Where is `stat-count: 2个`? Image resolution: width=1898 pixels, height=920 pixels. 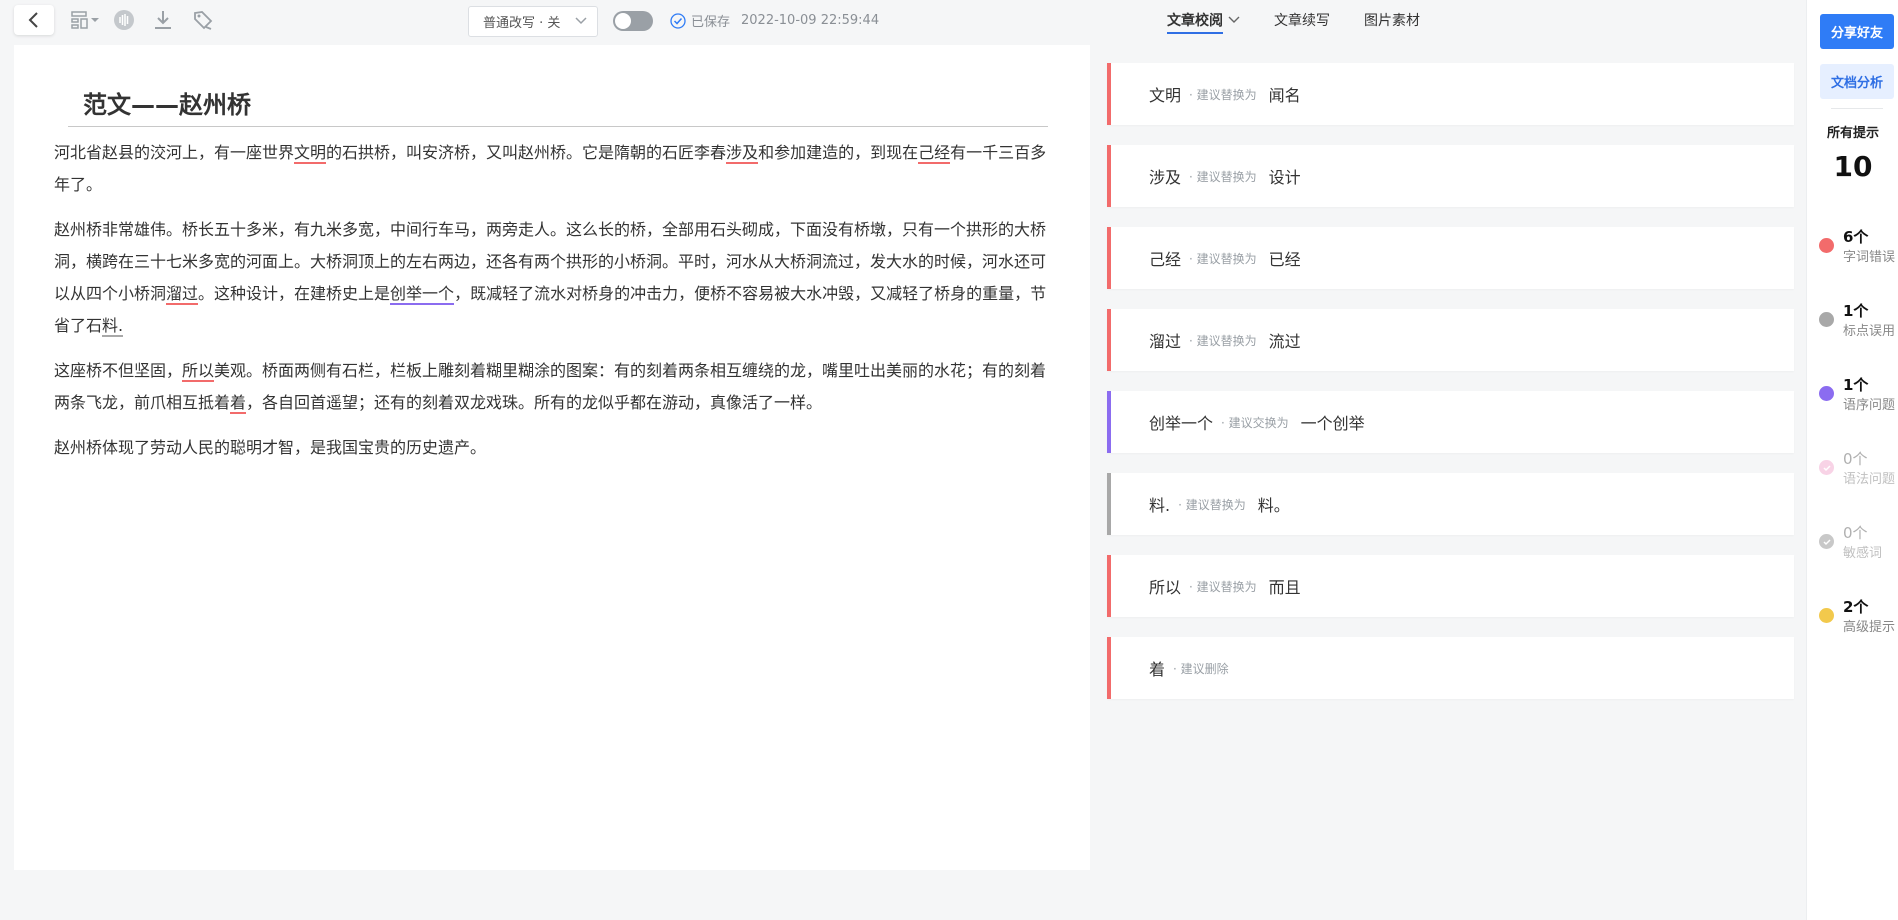
stat-count: 2个 is located at coordinates (1856, 607).